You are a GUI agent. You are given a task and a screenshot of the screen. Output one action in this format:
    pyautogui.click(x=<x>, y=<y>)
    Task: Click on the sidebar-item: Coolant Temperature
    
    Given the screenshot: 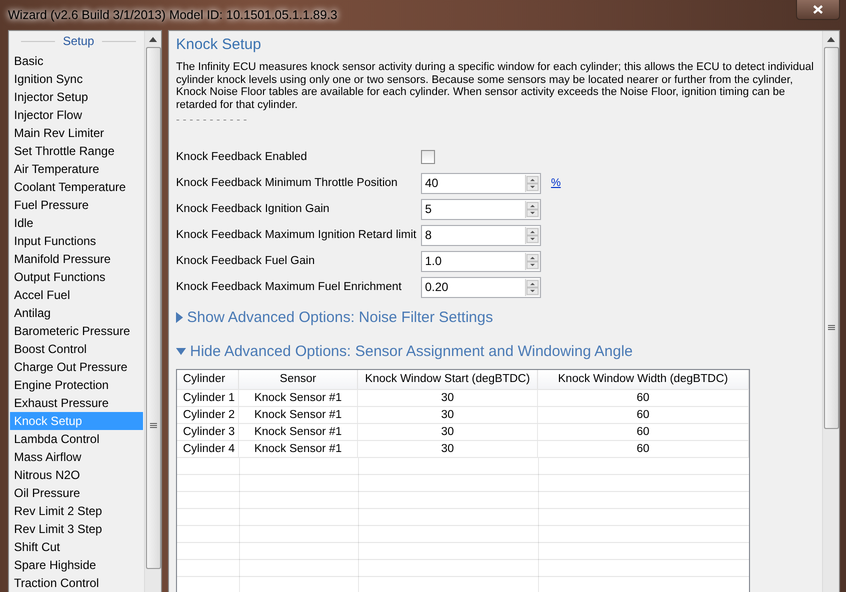 What is the action you would take?
    pyautogui.click(x=76, y=187)
    